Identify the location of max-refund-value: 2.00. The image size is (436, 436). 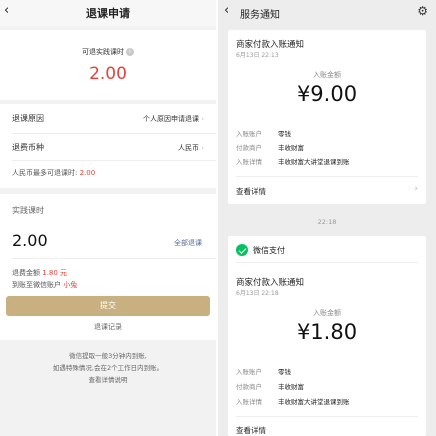
(87, 173).